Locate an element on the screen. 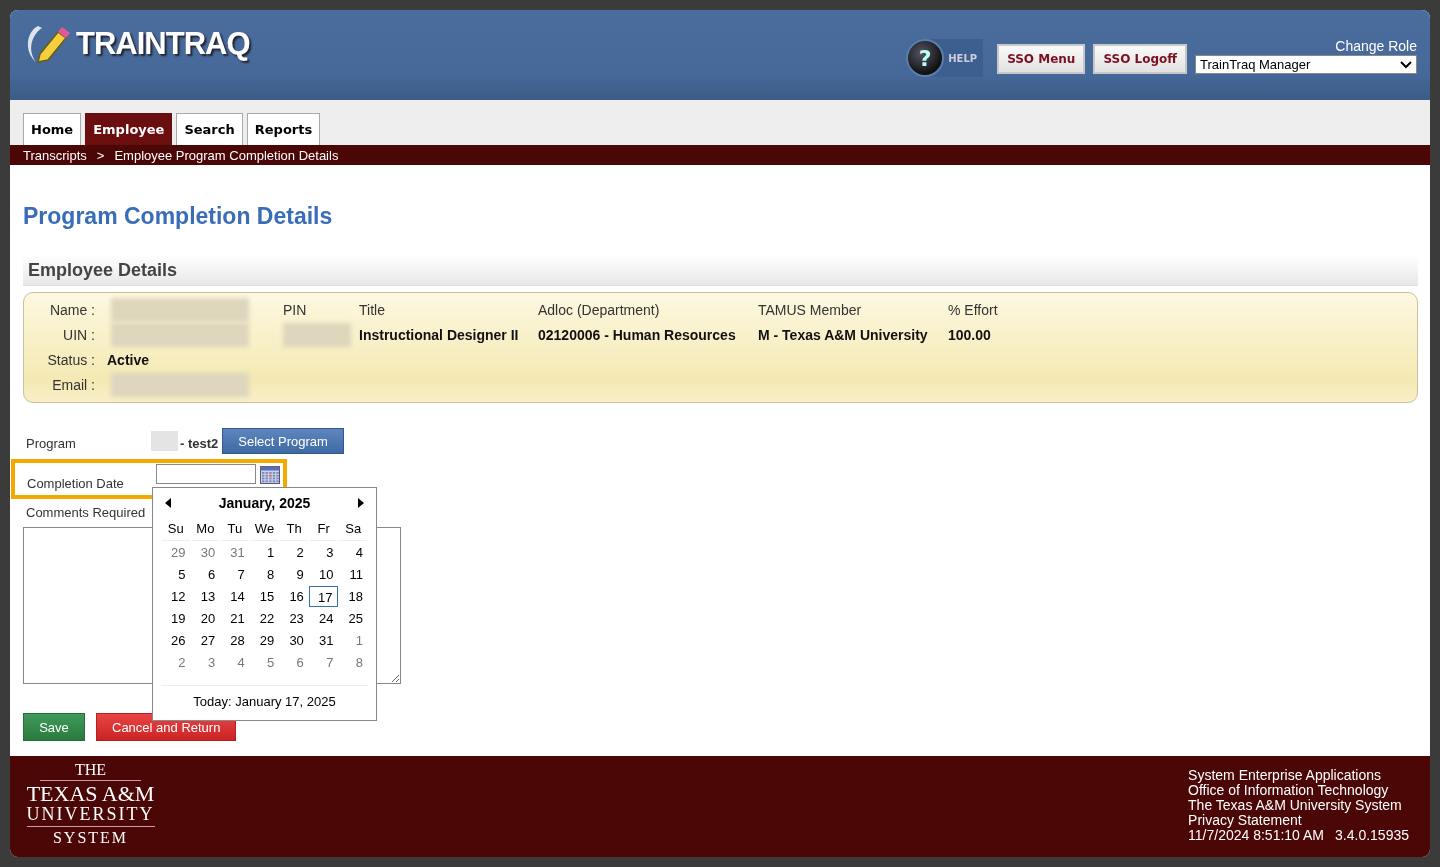  calendar-day: 18 is located at coordinates (353, 596).